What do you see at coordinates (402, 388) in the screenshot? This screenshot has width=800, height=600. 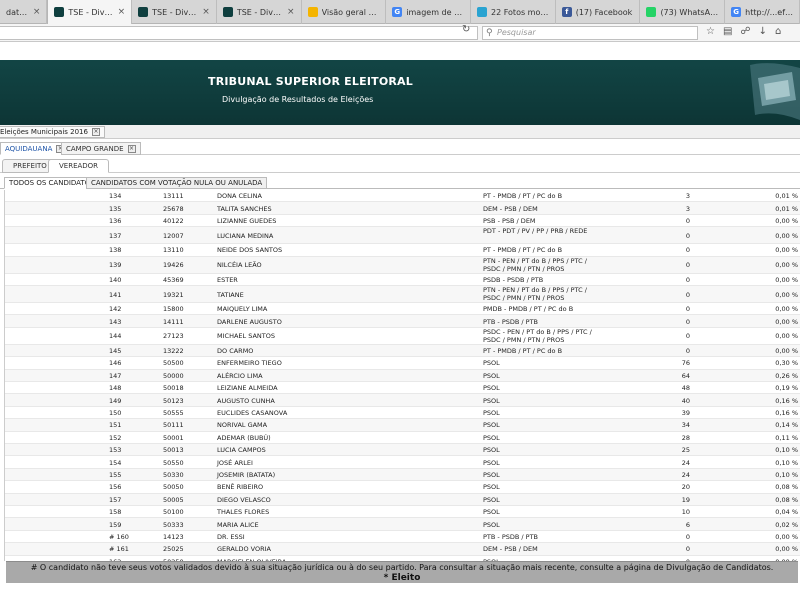 I see `table-row: 148 50018 LEIZIANE ALMEIDA PSOL 48 0,19 %` at bounding box center [402, 388].